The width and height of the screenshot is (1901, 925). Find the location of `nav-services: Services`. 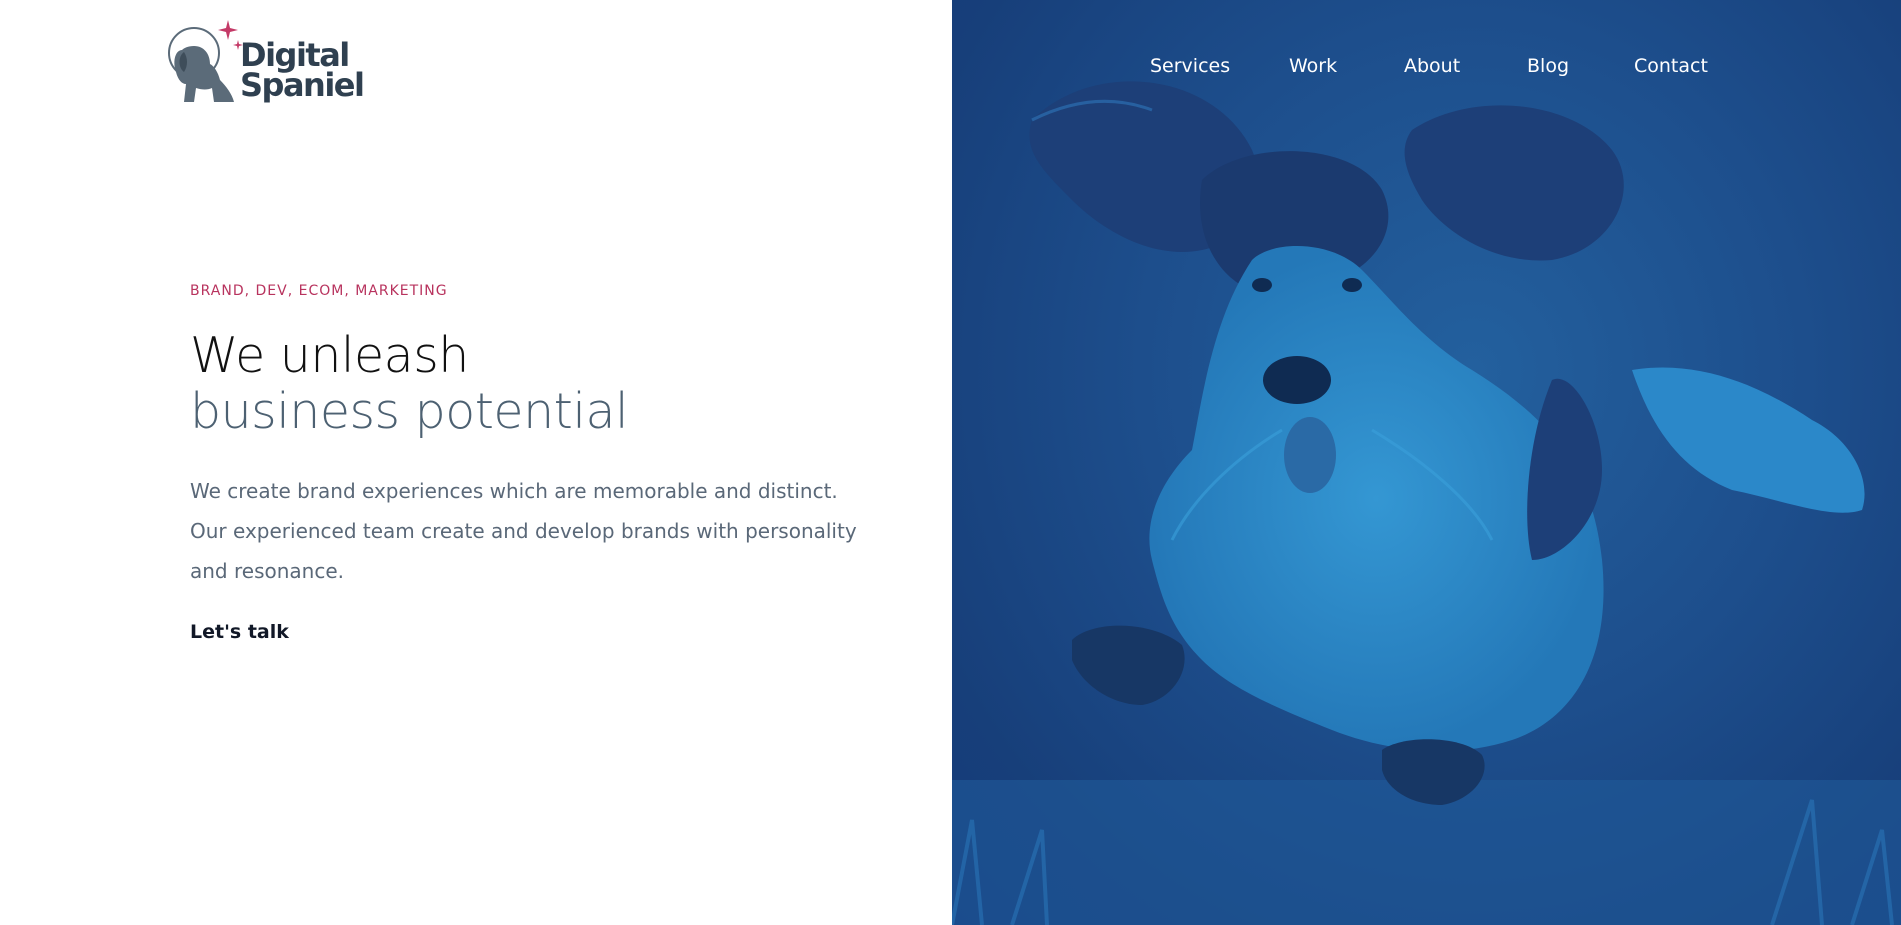

nav-services: Services is located at coordinates (1190, 66).